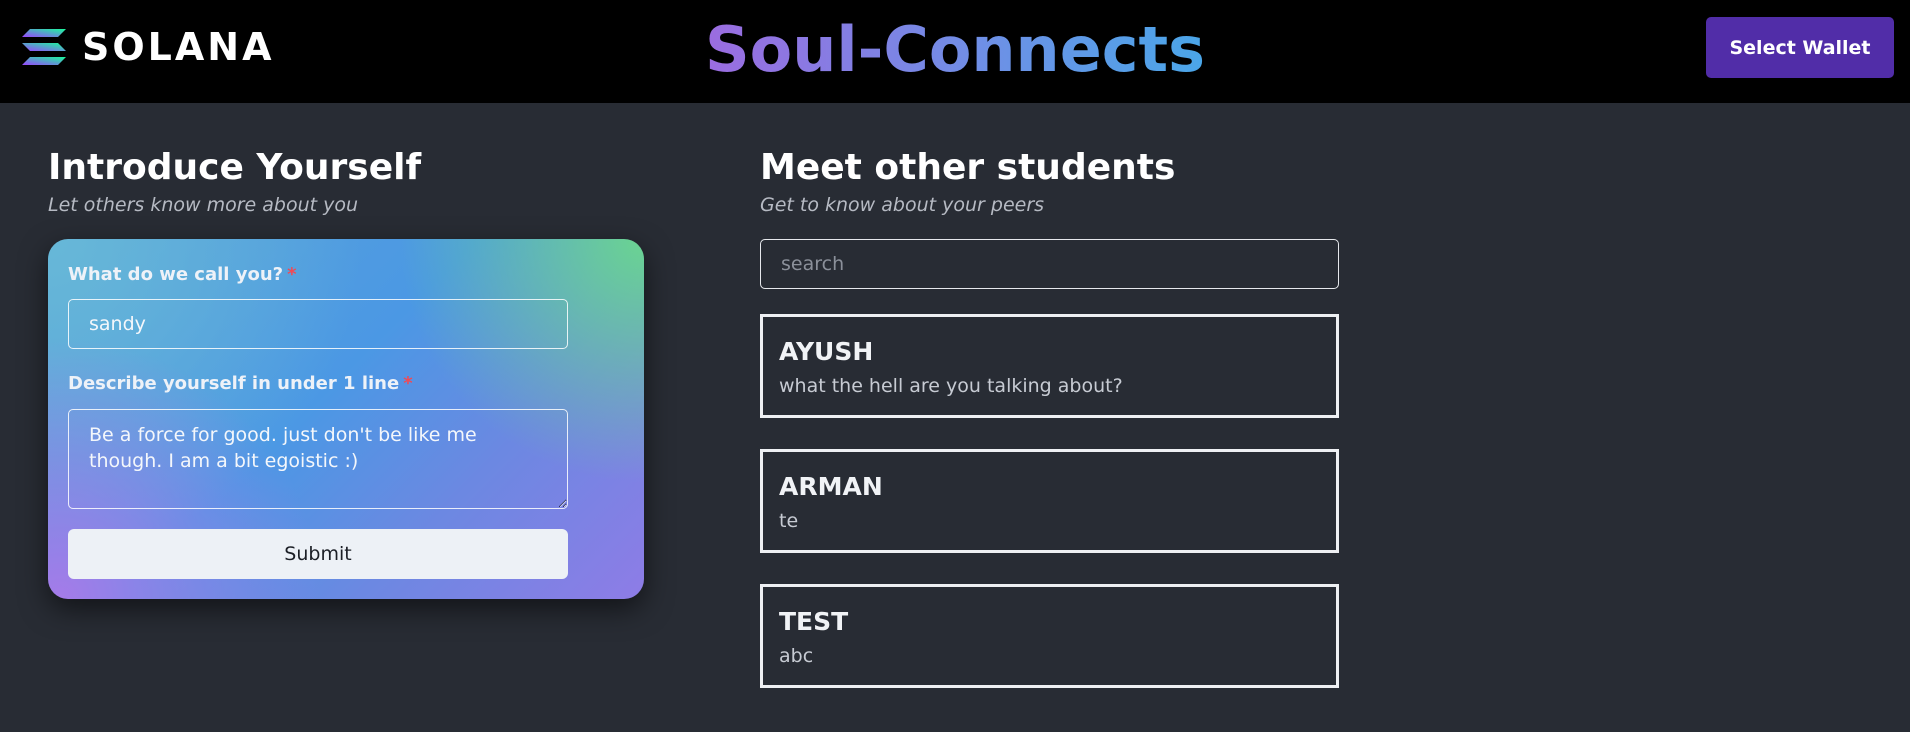 This screenshot has width=1910, height=732. Describe the element at coordinates (318, 554) in the screenshot. I see `submit-button: Submit` at that location.